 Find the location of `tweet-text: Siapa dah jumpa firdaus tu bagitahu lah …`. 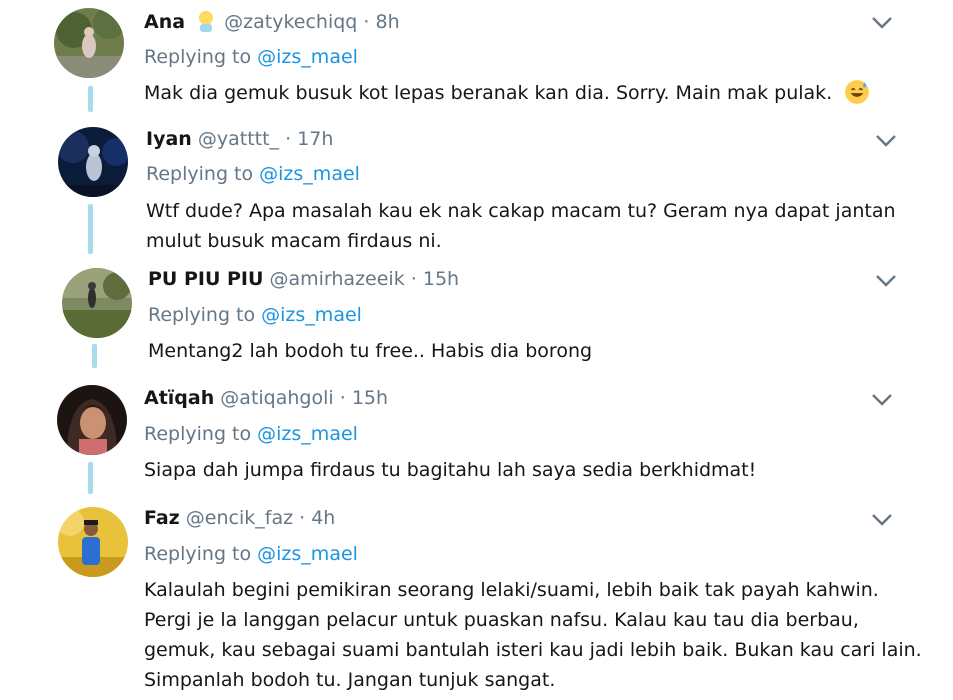

tweet-text: Siapa dah jumpa firdaus tu bagitahu lah … is located at coordinates (450, 470).